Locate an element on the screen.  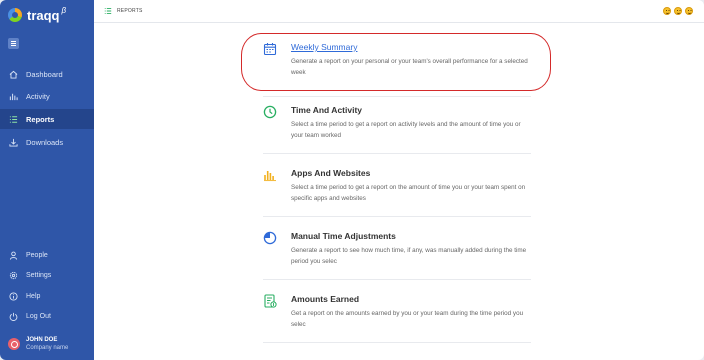
sidebar-item-label: People is located at coordinates (37, 255).